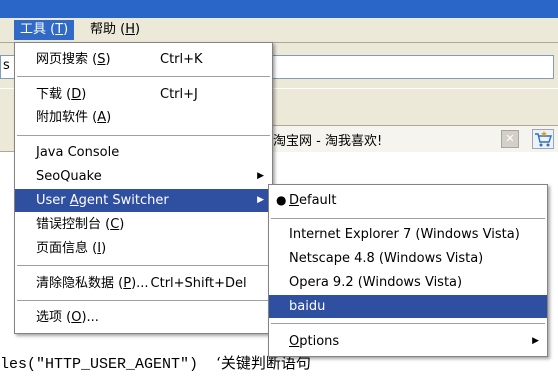  I want to click on options-label: 选项 (, so click(54, 317).